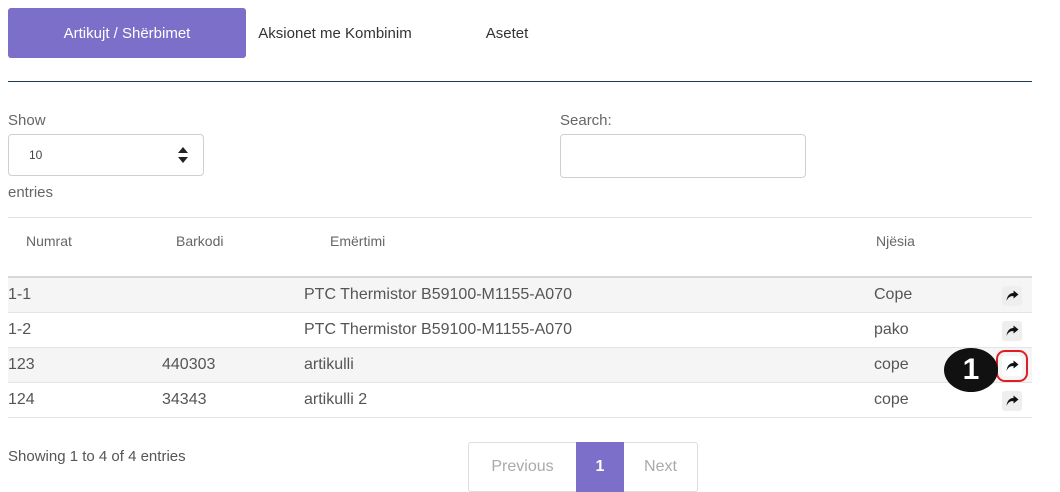 The width and height of the screenshot is (1060, 492). Describe the element at coordinates (891, 329) in the screenshot. I see `cell-njesia: pako` at that location.